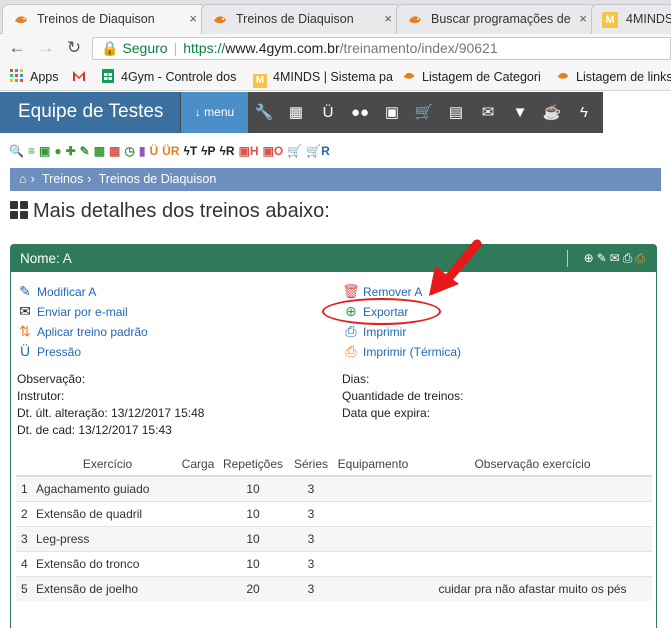  Describe the element at coordinates (142, 151) in the screenshot. I see `bookmark-icon: ▮` at that location.